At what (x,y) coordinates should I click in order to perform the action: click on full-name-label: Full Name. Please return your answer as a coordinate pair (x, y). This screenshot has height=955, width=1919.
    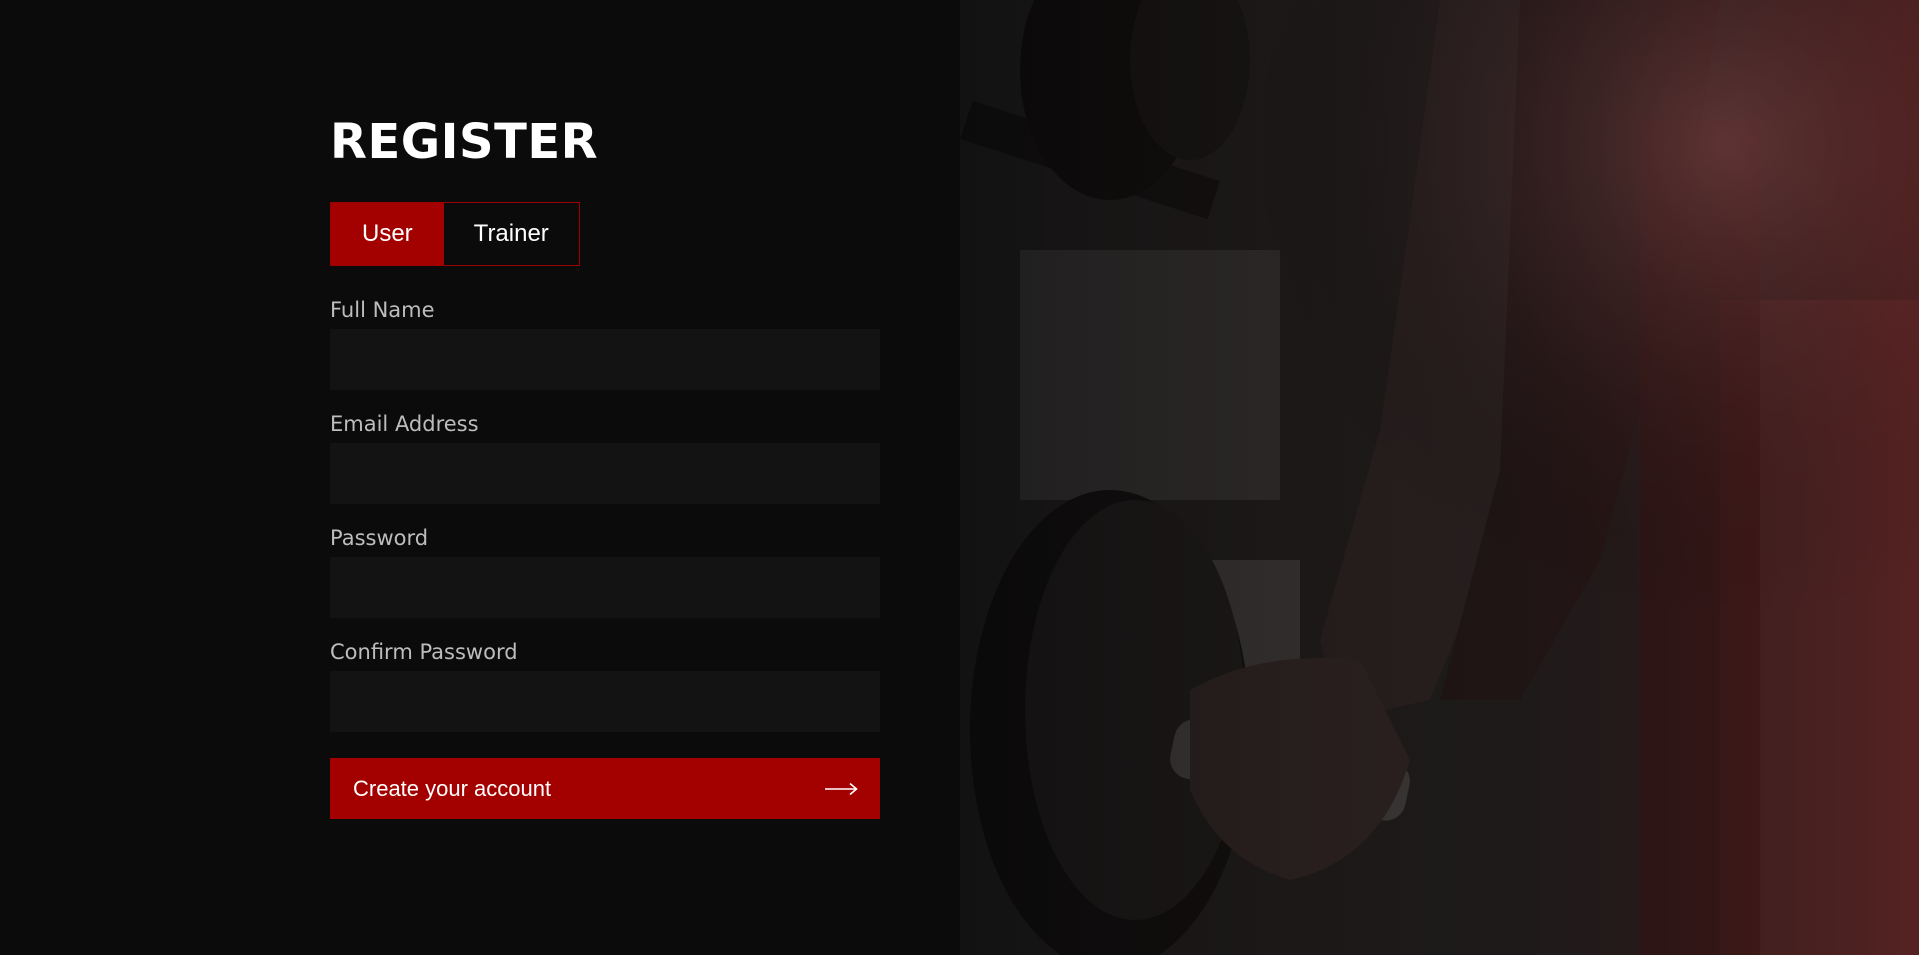
    Looking at the image, I should click on (382, 310).